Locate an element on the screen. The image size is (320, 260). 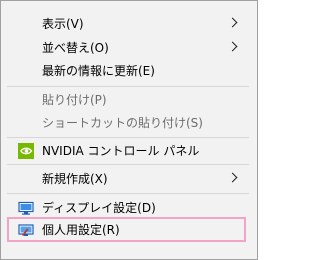
menu-item-paste-shortcut: ショートカットの貼り付け(S) is located at coordinates (129, 123).